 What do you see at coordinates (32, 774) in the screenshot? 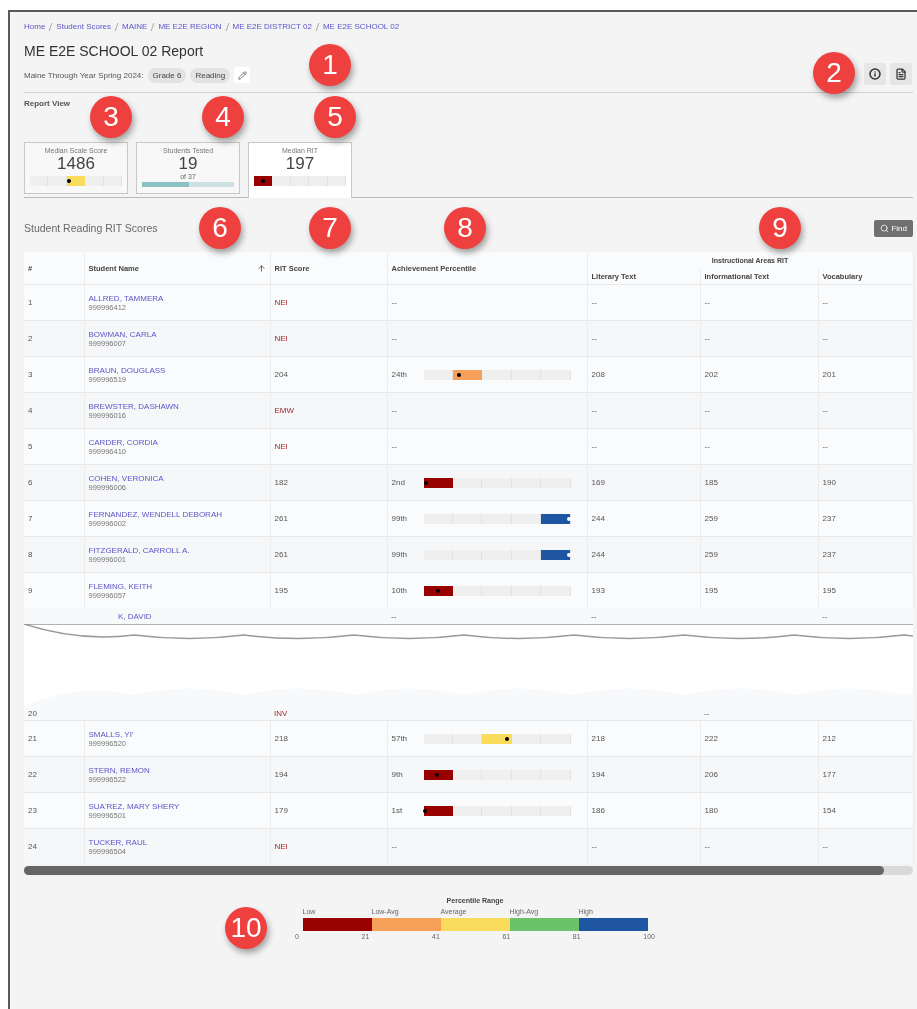
I see `table-cell: 22` at bounding box center [32, 774].